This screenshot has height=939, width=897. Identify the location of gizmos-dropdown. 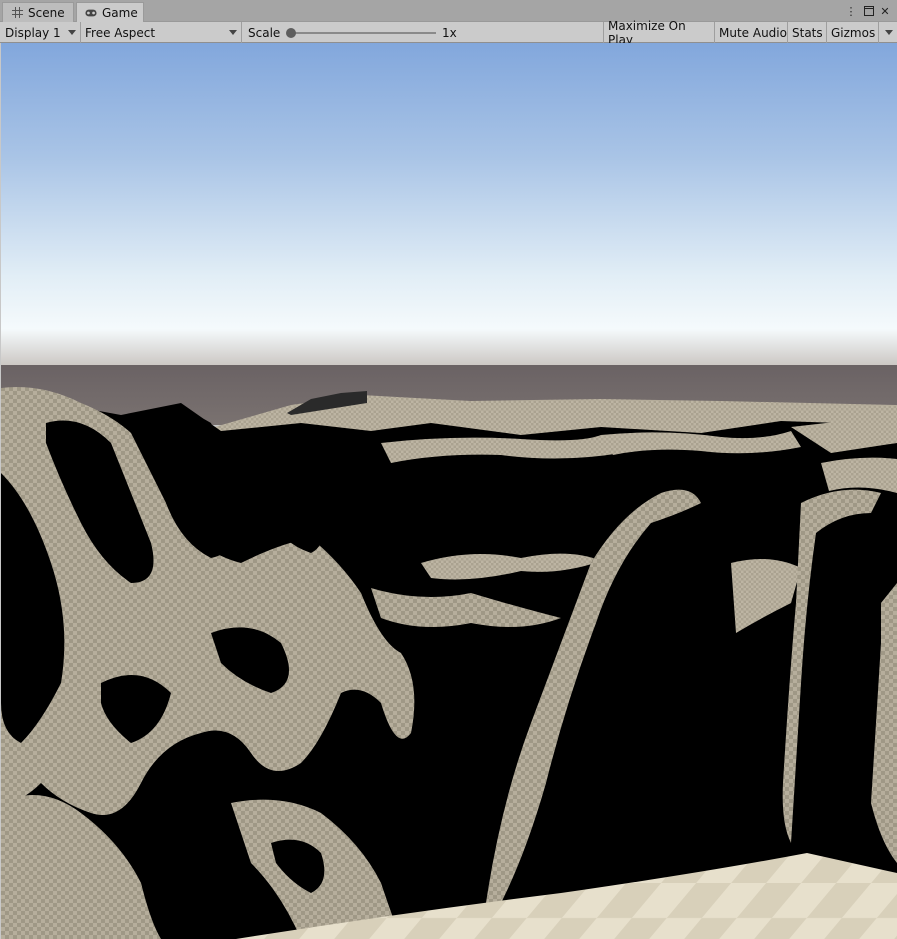
(888, 32).